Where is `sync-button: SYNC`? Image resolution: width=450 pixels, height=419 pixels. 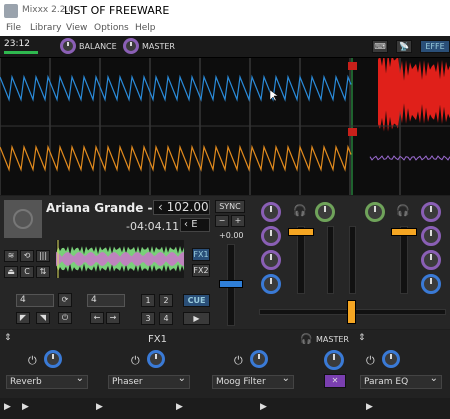 sync-button: SYNC is located at coordinates (230, 206).